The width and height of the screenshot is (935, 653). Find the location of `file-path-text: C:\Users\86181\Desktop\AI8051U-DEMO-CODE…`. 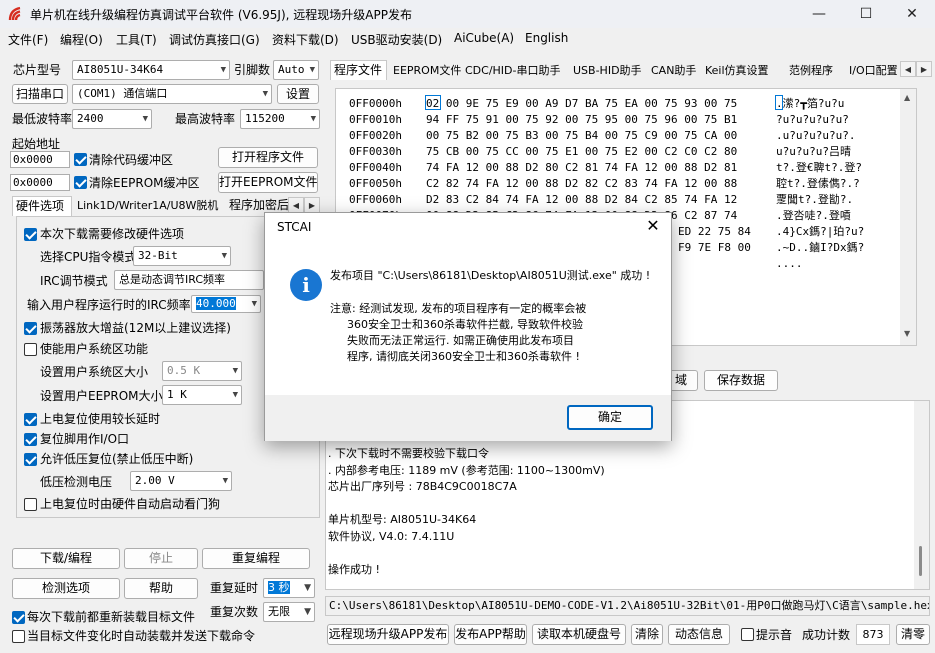

file-path-text: C:\Users\86181\Desktop\AI8051U-DEMO-CODE… is located at coordinates (629, 605).